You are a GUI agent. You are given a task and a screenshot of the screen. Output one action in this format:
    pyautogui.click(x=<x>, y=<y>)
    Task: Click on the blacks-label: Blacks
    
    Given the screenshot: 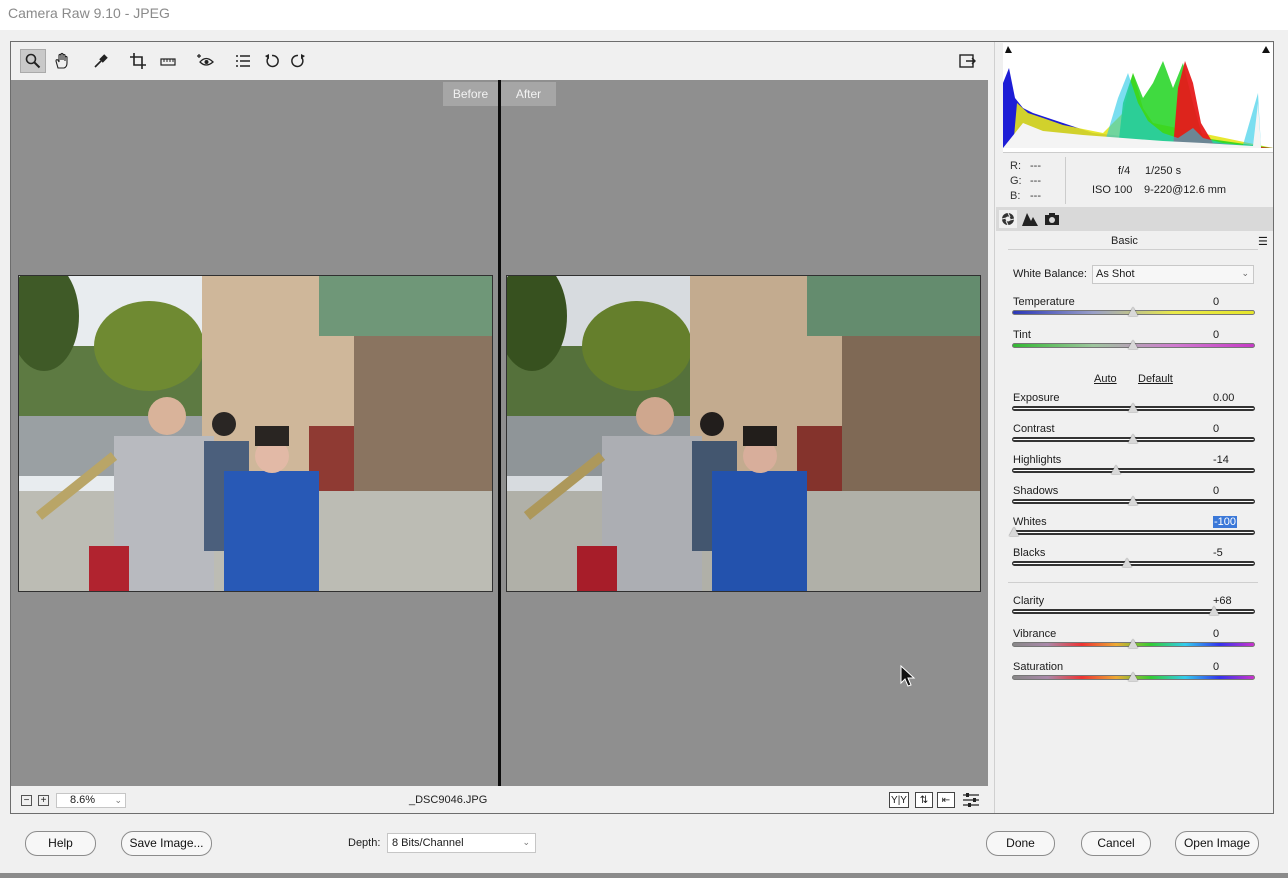 What is the action you would take?
    pyautogui.click(x=1029, y=553)
    